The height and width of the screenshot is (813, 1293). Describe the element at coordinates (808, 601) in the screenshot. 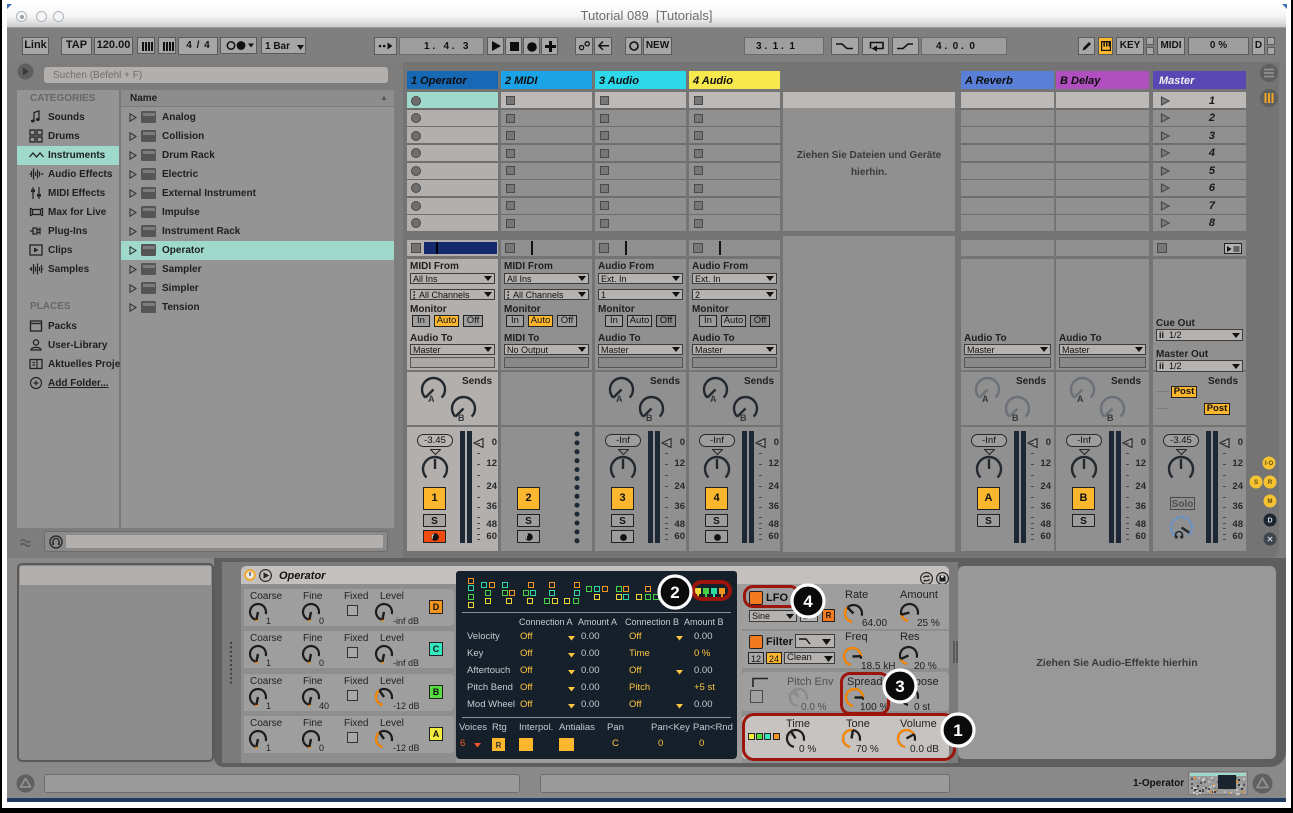

I see `svg-text: 4` at that location.